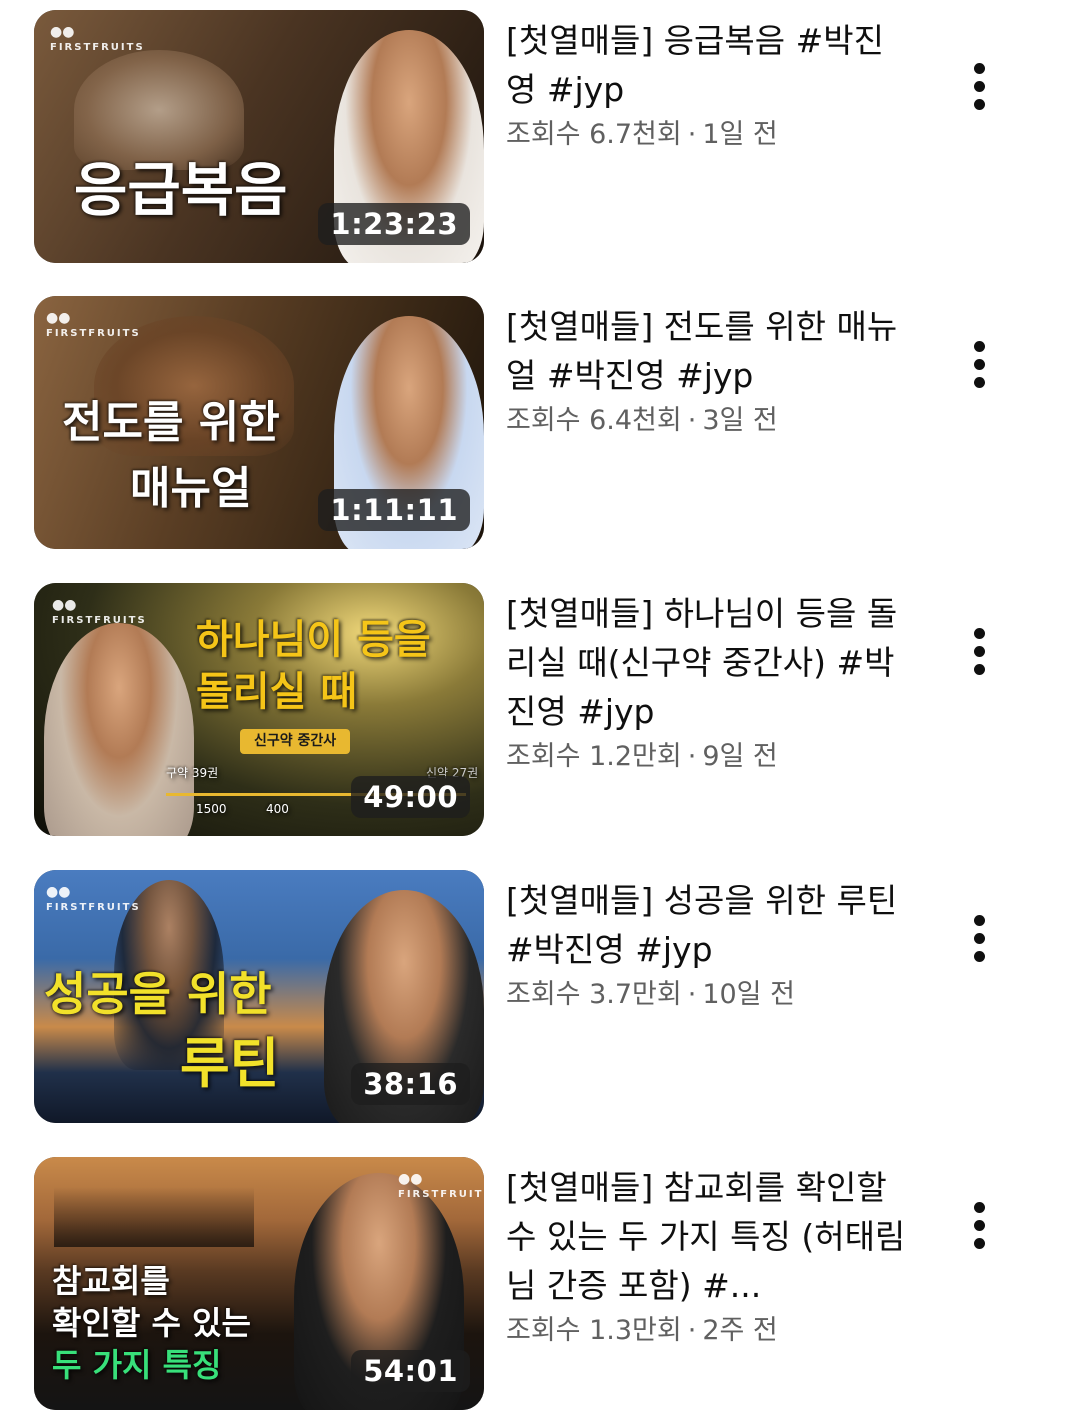 The height and width of the screenshot is (1422, 1080). I want to click on view-count: 조회수 6.4천회, so click(594, 420).